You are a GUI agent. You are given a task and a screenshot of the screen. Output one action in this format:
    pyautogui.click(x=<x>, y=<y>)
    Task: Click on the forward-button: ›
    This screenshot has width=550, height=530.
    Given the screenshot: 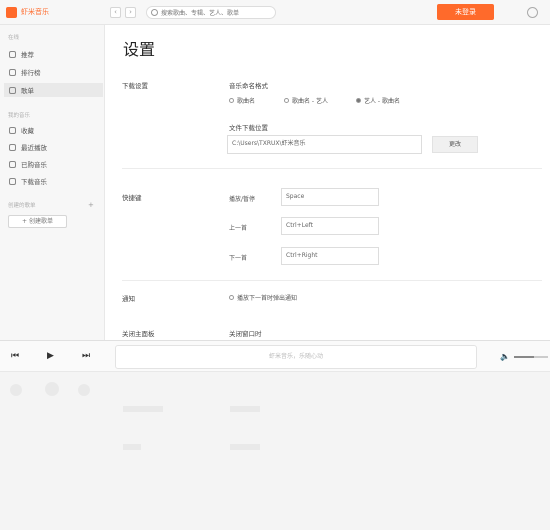 What is the action you would take?
    pyautogui.click(x=130, y=12)
    